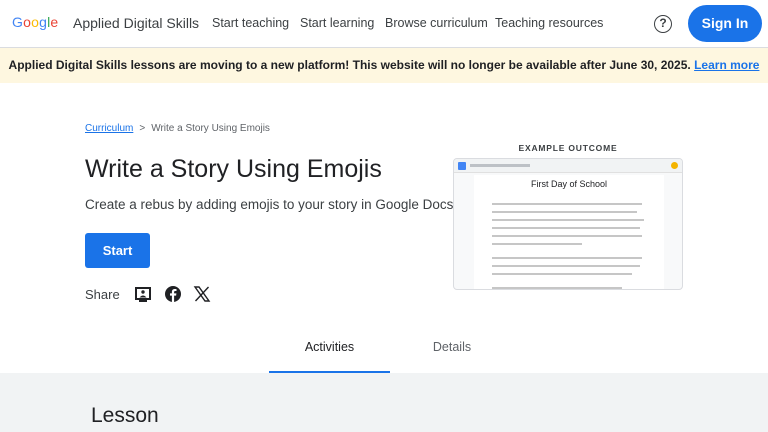 The height and width of the screenshot is (432, 768). Describe the element at coordinates (726, 65) in the screenshot. I see `learn-more-link: Learn more` at that location.